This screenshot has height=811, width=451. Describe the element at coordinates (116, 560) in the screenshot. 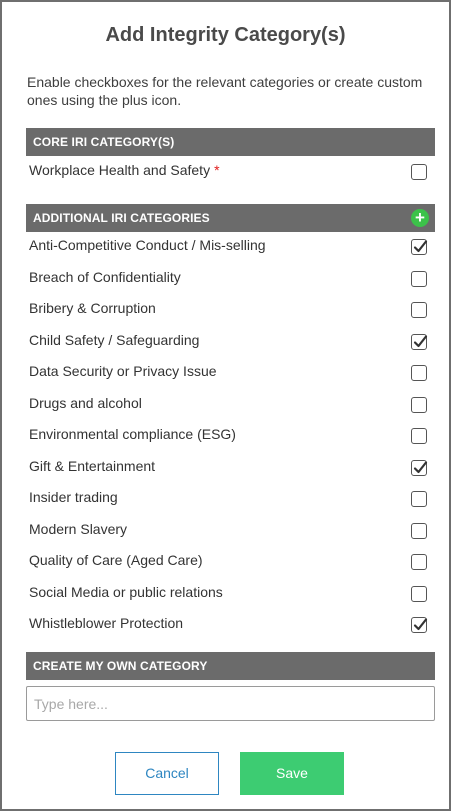

I see `category-label: Quality of Care (Aged Care)` at that location.